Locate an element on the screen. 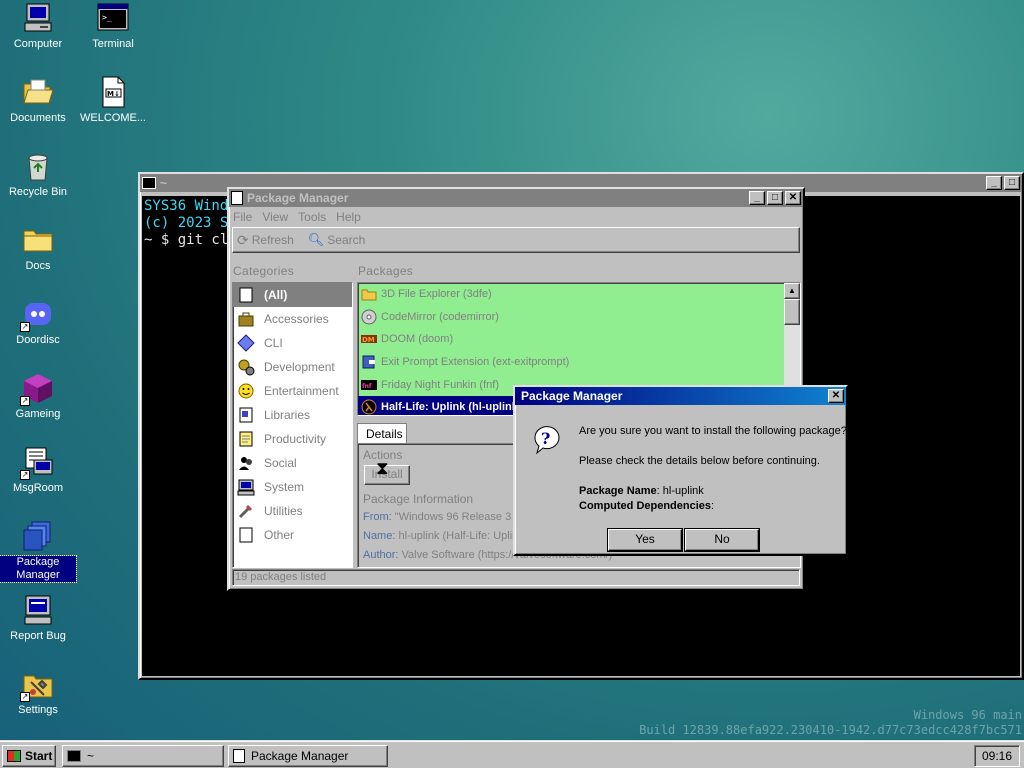  dependencies-value: : is located at coordinates (713, 506).